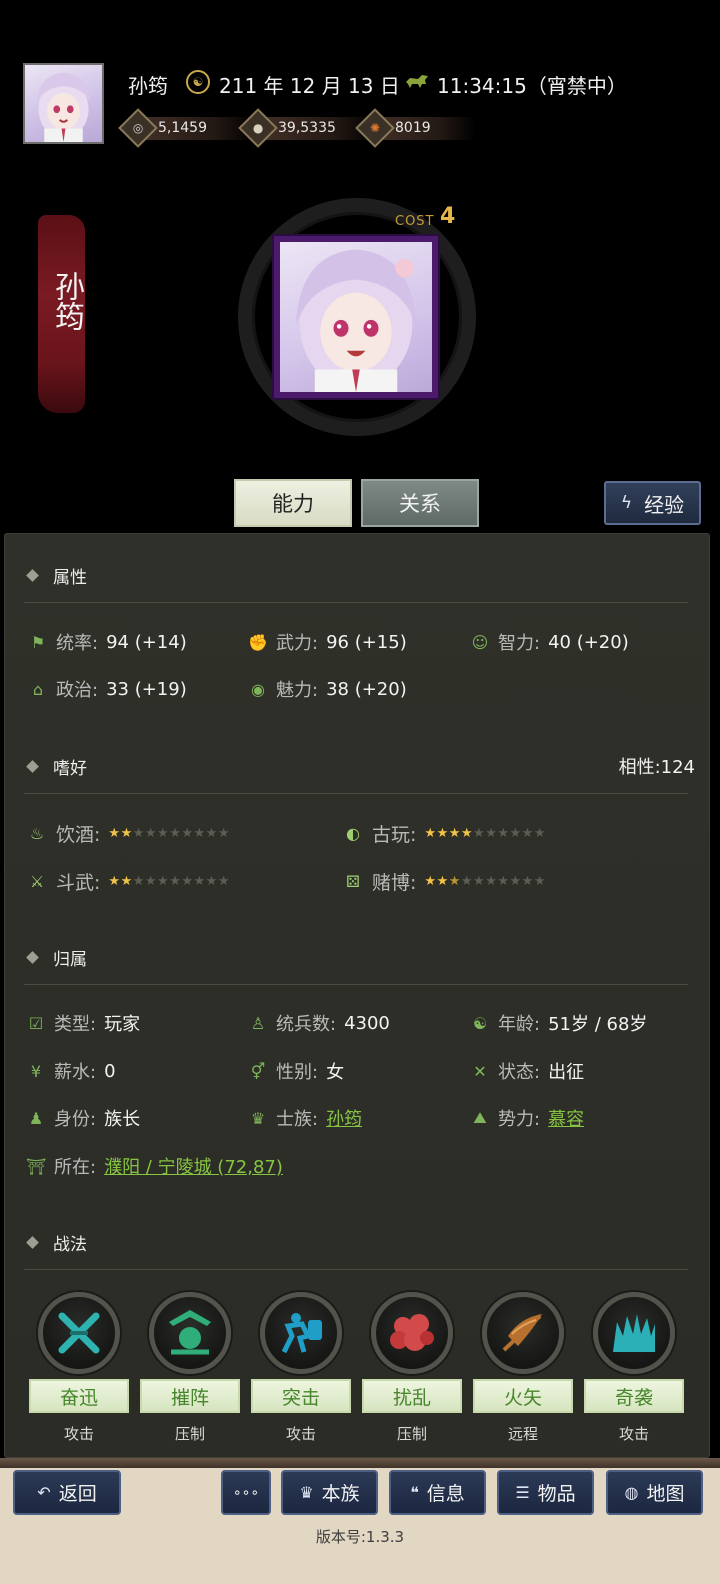 The image size is (720, 1584). I want to click on game-date: 211 年 12 月 13 日, so click(309, 86).